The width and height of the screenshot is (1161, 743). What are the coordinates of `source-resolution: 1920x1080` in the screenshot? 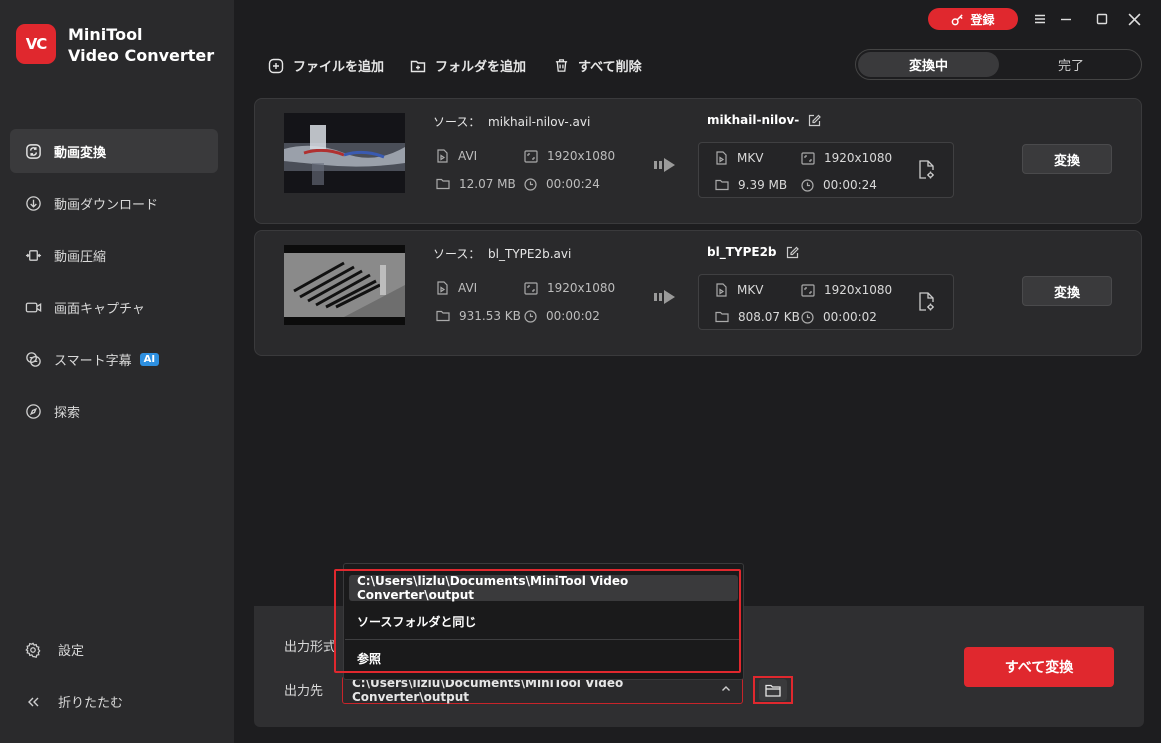 It's located at (569, 156).